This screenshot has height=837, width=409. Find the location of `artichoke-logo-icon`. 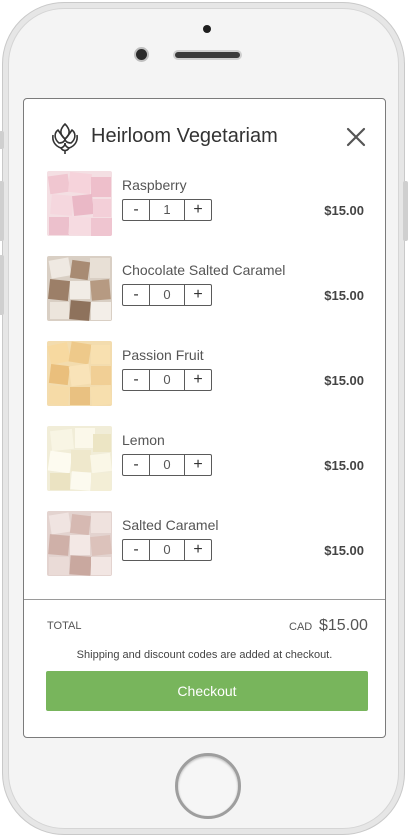

artichoke-logo-icon is located at coordinates (65, 138).